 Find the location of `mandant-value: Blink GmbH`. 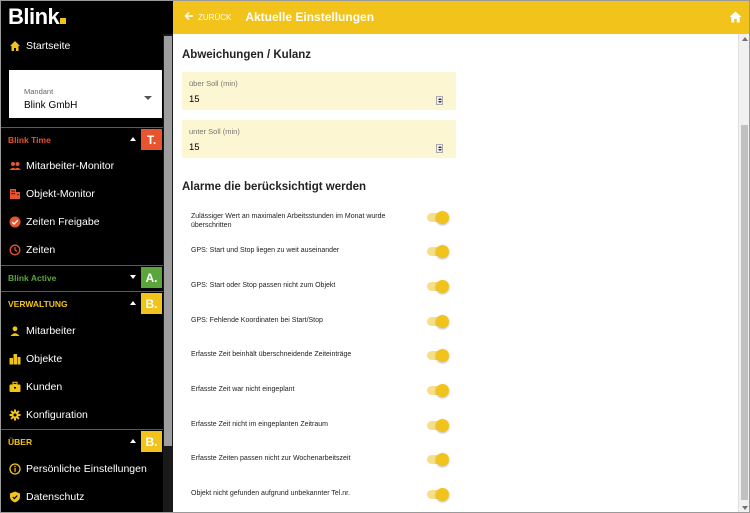

mandant-value: Blink GmbH is located at coordinates (51, 105).